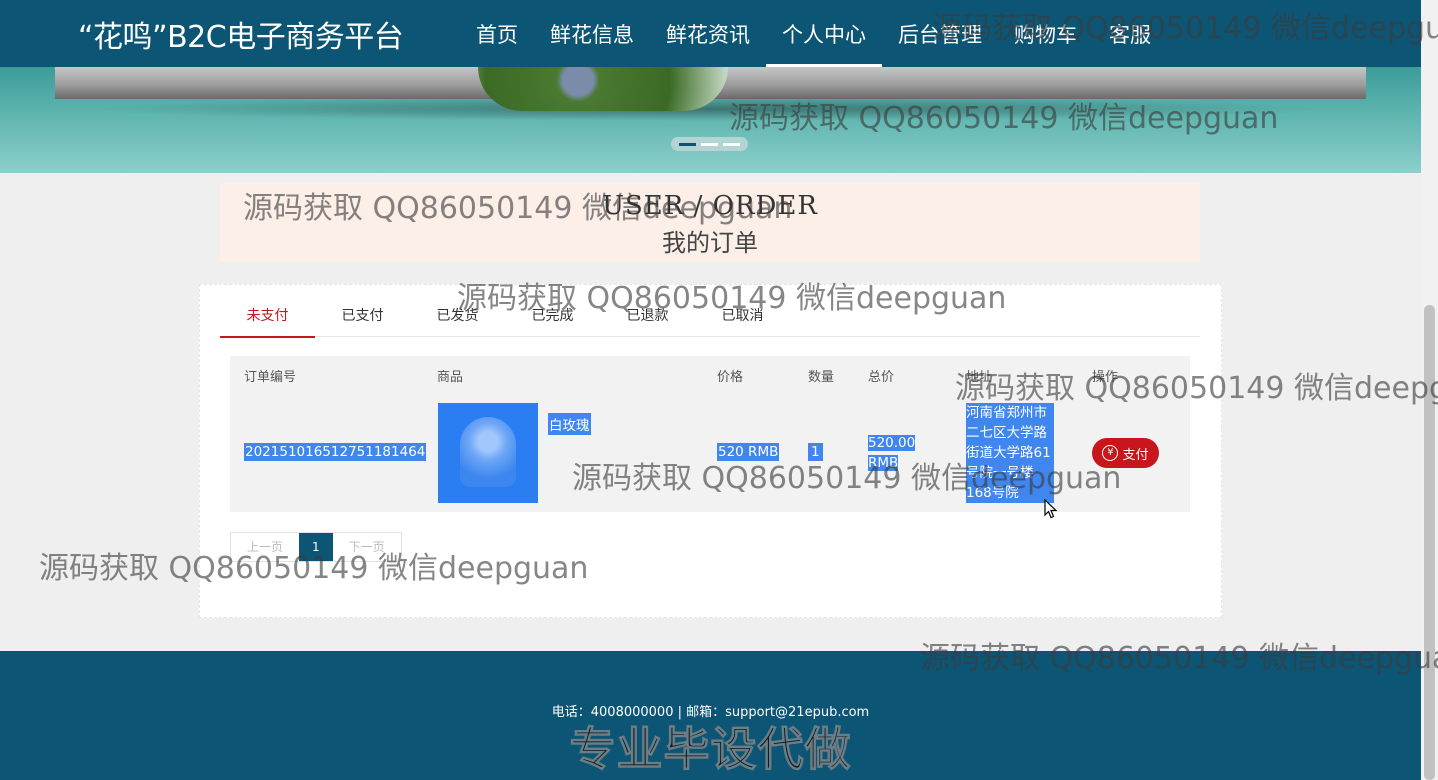 This screenshot has width=1438, height=780. I want to click on product-name: 白玫瑰, so click(569, 424).